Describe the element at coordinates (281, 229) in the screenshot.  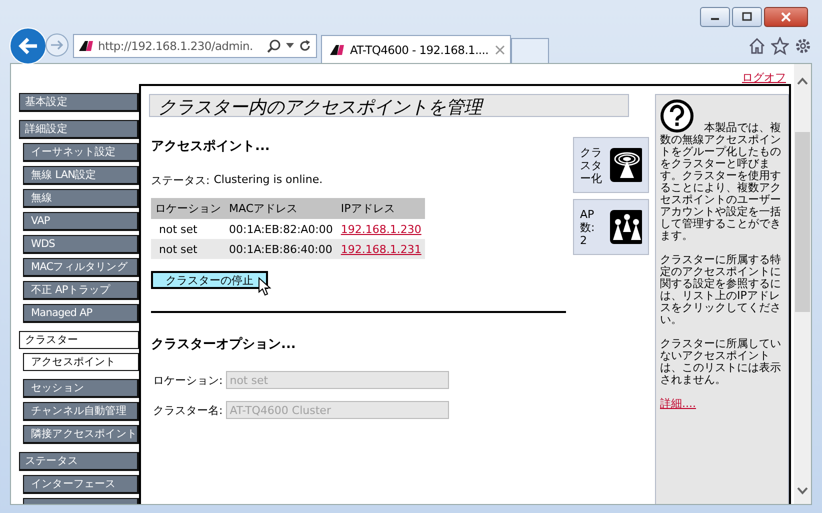
I see `table-cell: 00:1A:EB:82:A0:00` at that location.